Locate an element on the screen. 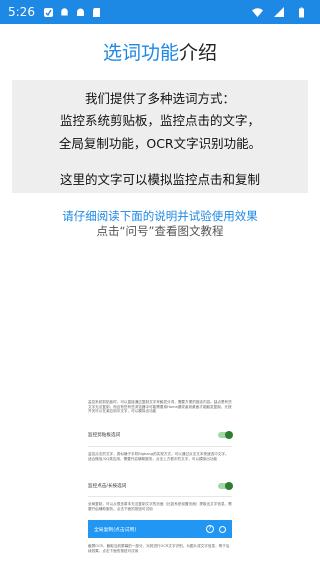  wifi-icon is located at coordinates (257, 12).